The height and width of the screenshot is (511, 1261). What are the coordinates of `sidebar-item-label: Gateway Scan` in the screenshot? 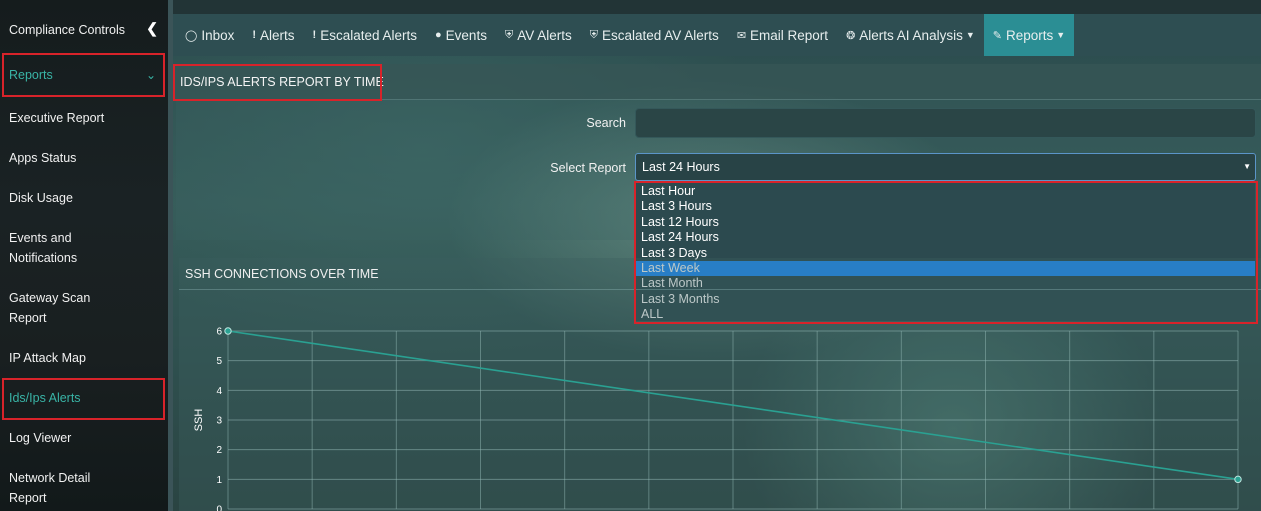 It's located at (50, 298).